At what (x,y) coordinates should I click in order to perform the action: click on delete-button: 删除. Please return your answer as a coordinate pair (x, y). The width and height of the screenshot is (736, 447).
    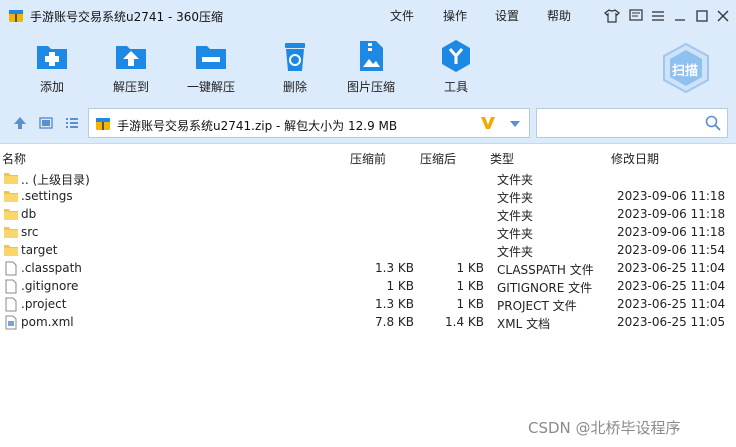
    Looking at the image, I should click on (295, 66).